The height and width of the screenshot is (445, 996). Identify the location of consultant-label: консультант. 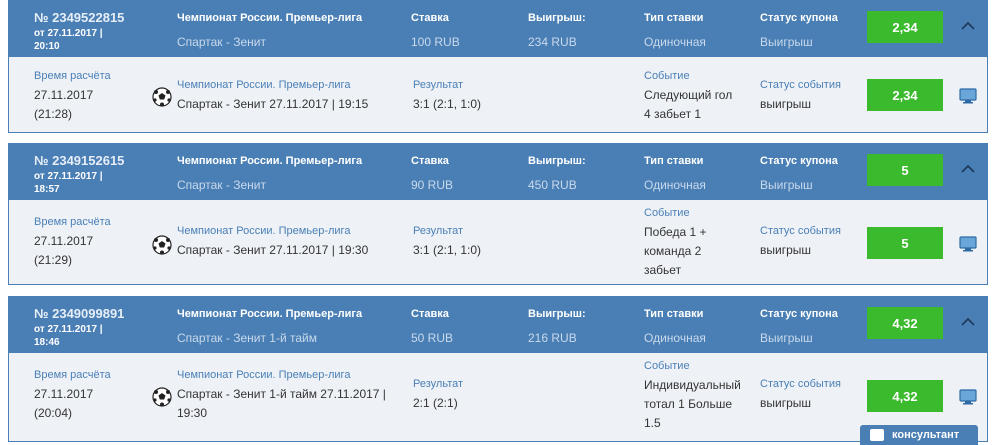
(926, 435).